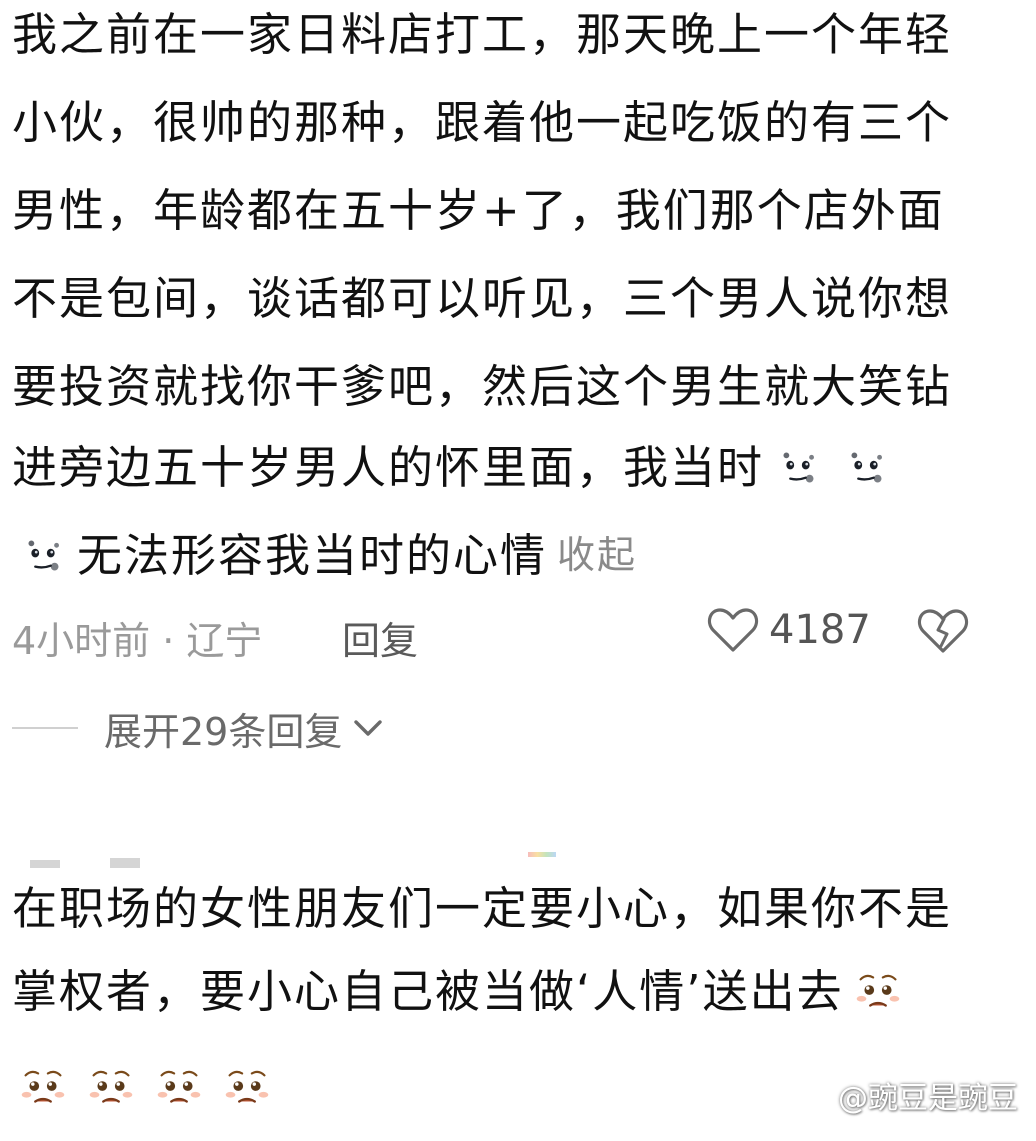 The image size is (1036, 1141). I want to click on comment-line: 小伙，很帅的那种，跟着他一起吃饭的有三个, so click(482, 122).